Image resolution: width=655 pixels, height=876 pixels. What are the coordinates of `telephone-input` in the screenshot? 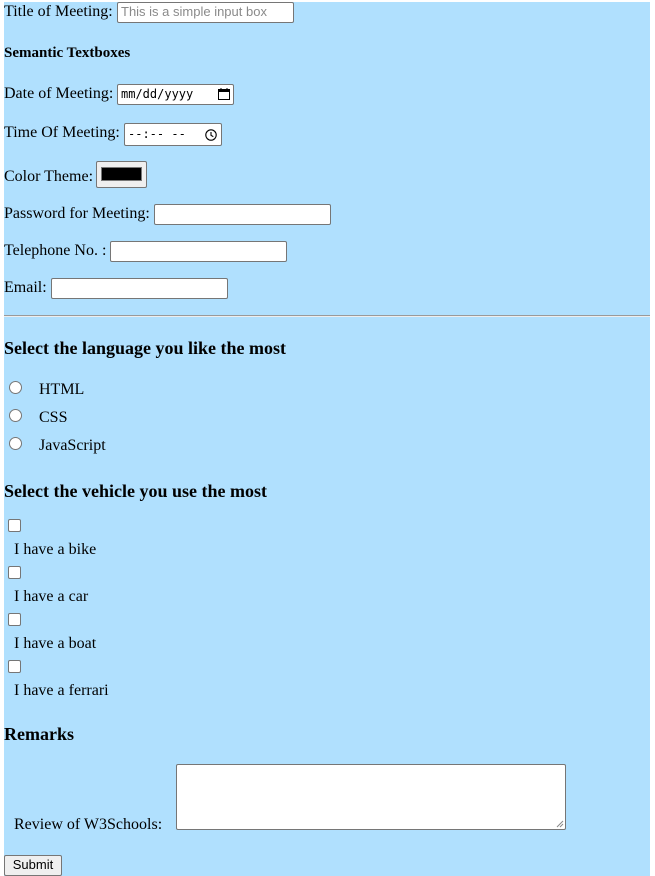 It's located at (198, 251).